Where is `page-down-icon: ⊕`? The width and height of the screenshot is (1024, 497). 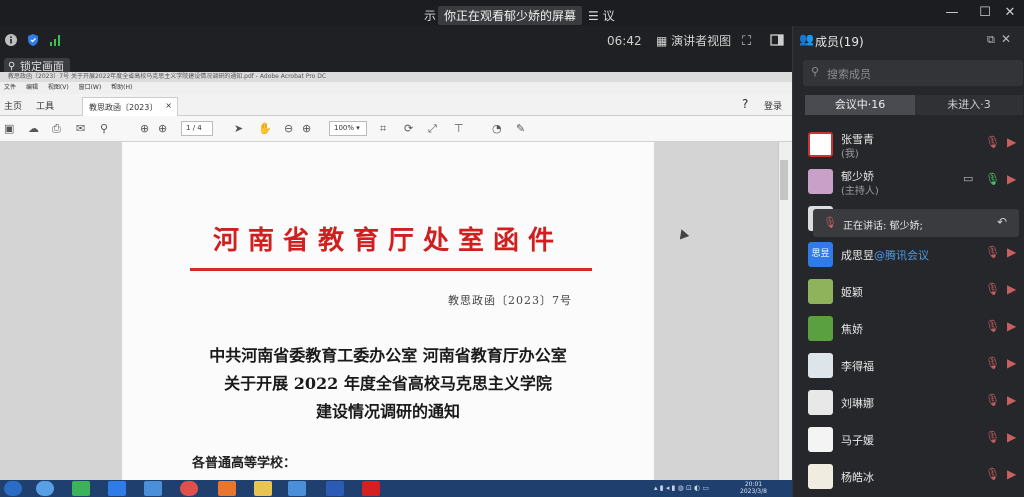
page-down-icon: ⊕ is located at coordinates (162, 128).